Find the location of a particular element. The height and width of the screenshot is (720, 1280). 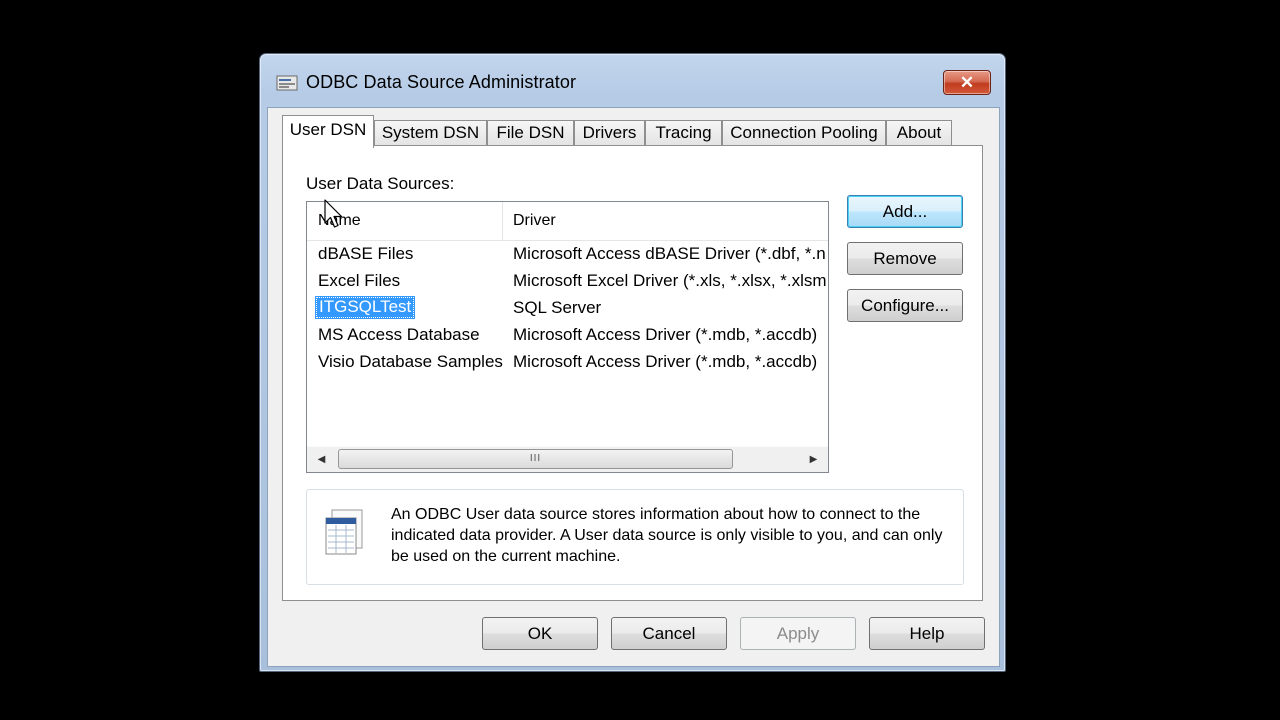

cancel-button: Cancel is located at coordinates (669, 633).